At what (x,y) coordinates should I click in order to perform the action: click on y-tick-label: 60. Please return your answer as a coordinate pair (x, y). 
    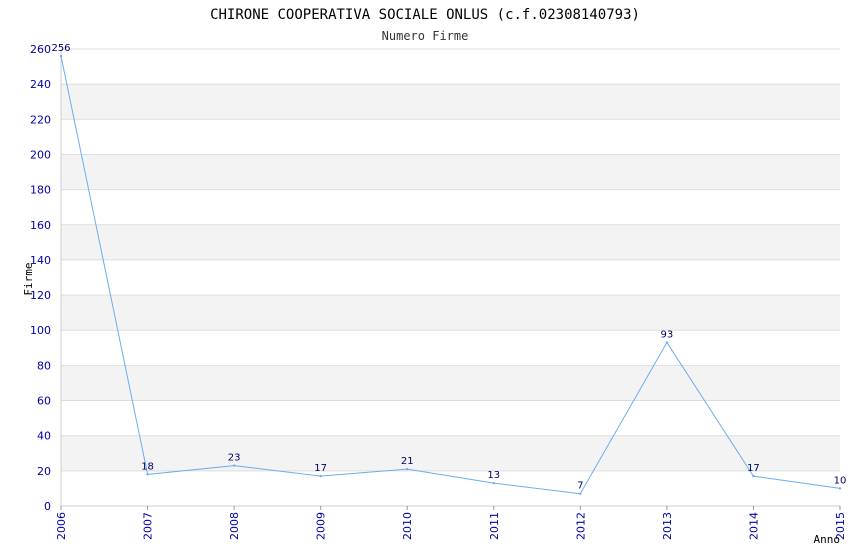
    Looking at the image, I should click on (44, 401).